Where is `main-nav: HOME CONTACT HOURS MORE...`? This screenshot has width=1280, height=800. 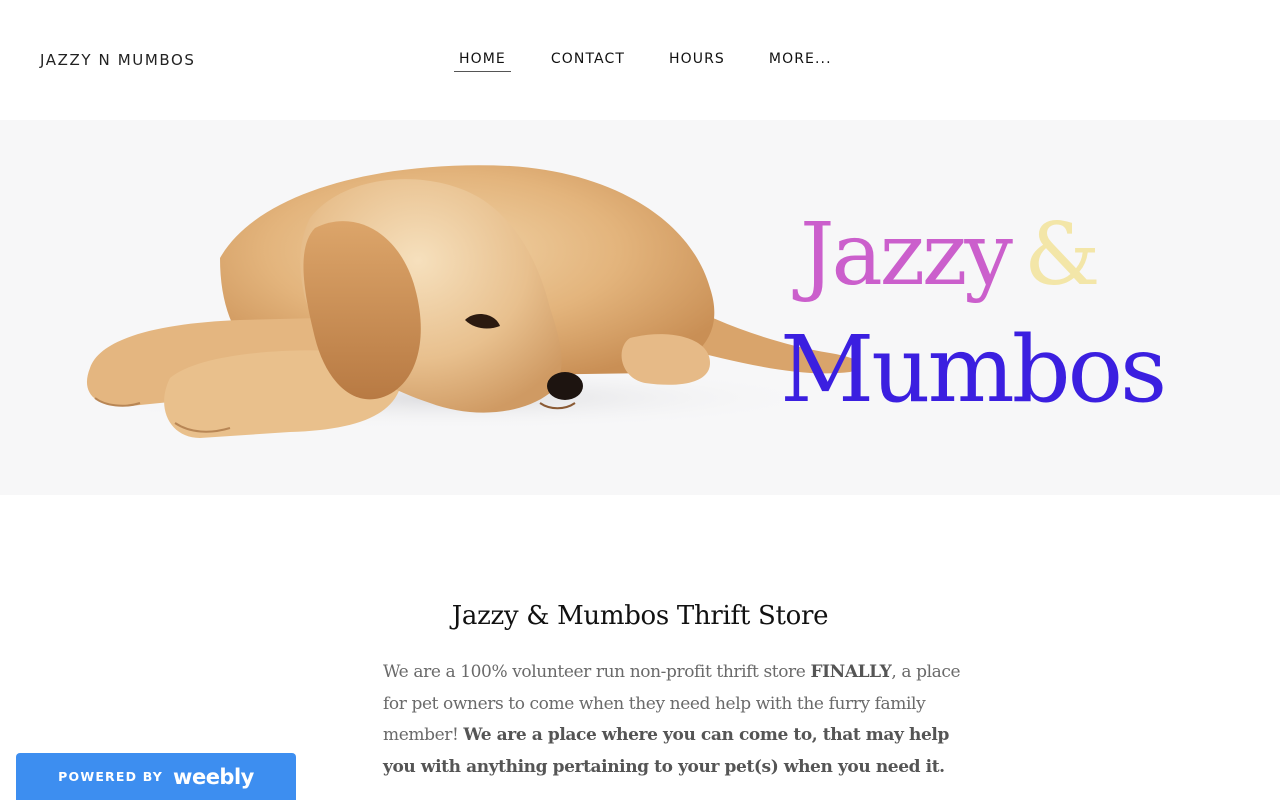
main-nav: HOME CONTACT HOURS MORE... is located at coordinates (643, 63).